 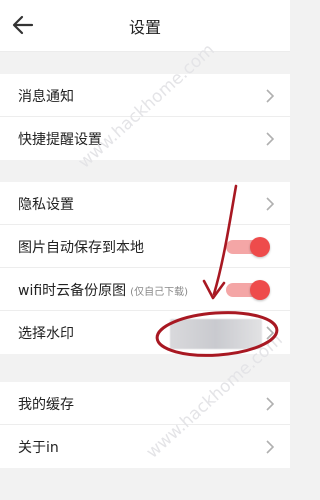 I want to click on row-label: wifi时云备份原图 (仅自己下载), so click(x=103, y=290).